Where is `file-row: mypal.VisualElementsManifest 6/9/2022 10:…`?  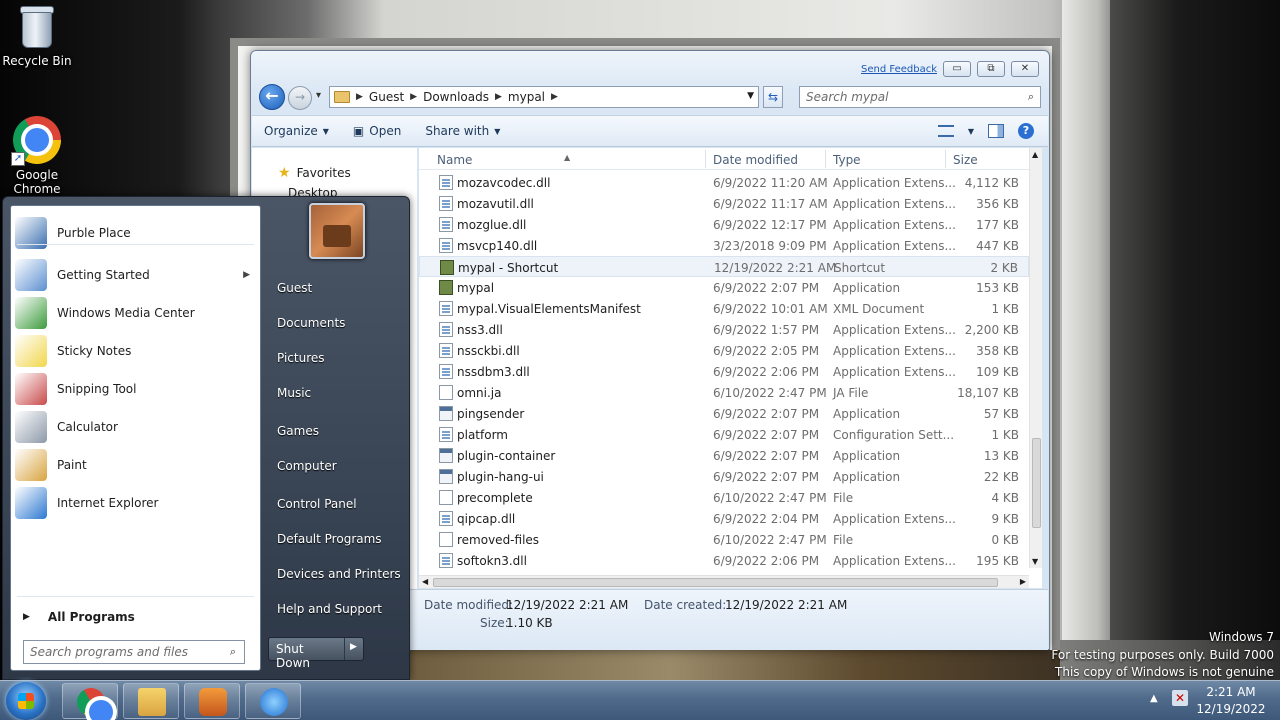 file-row: mypal.VisualElementsManifest 6/9/2022 10:… is located at coordinates (724, 308).